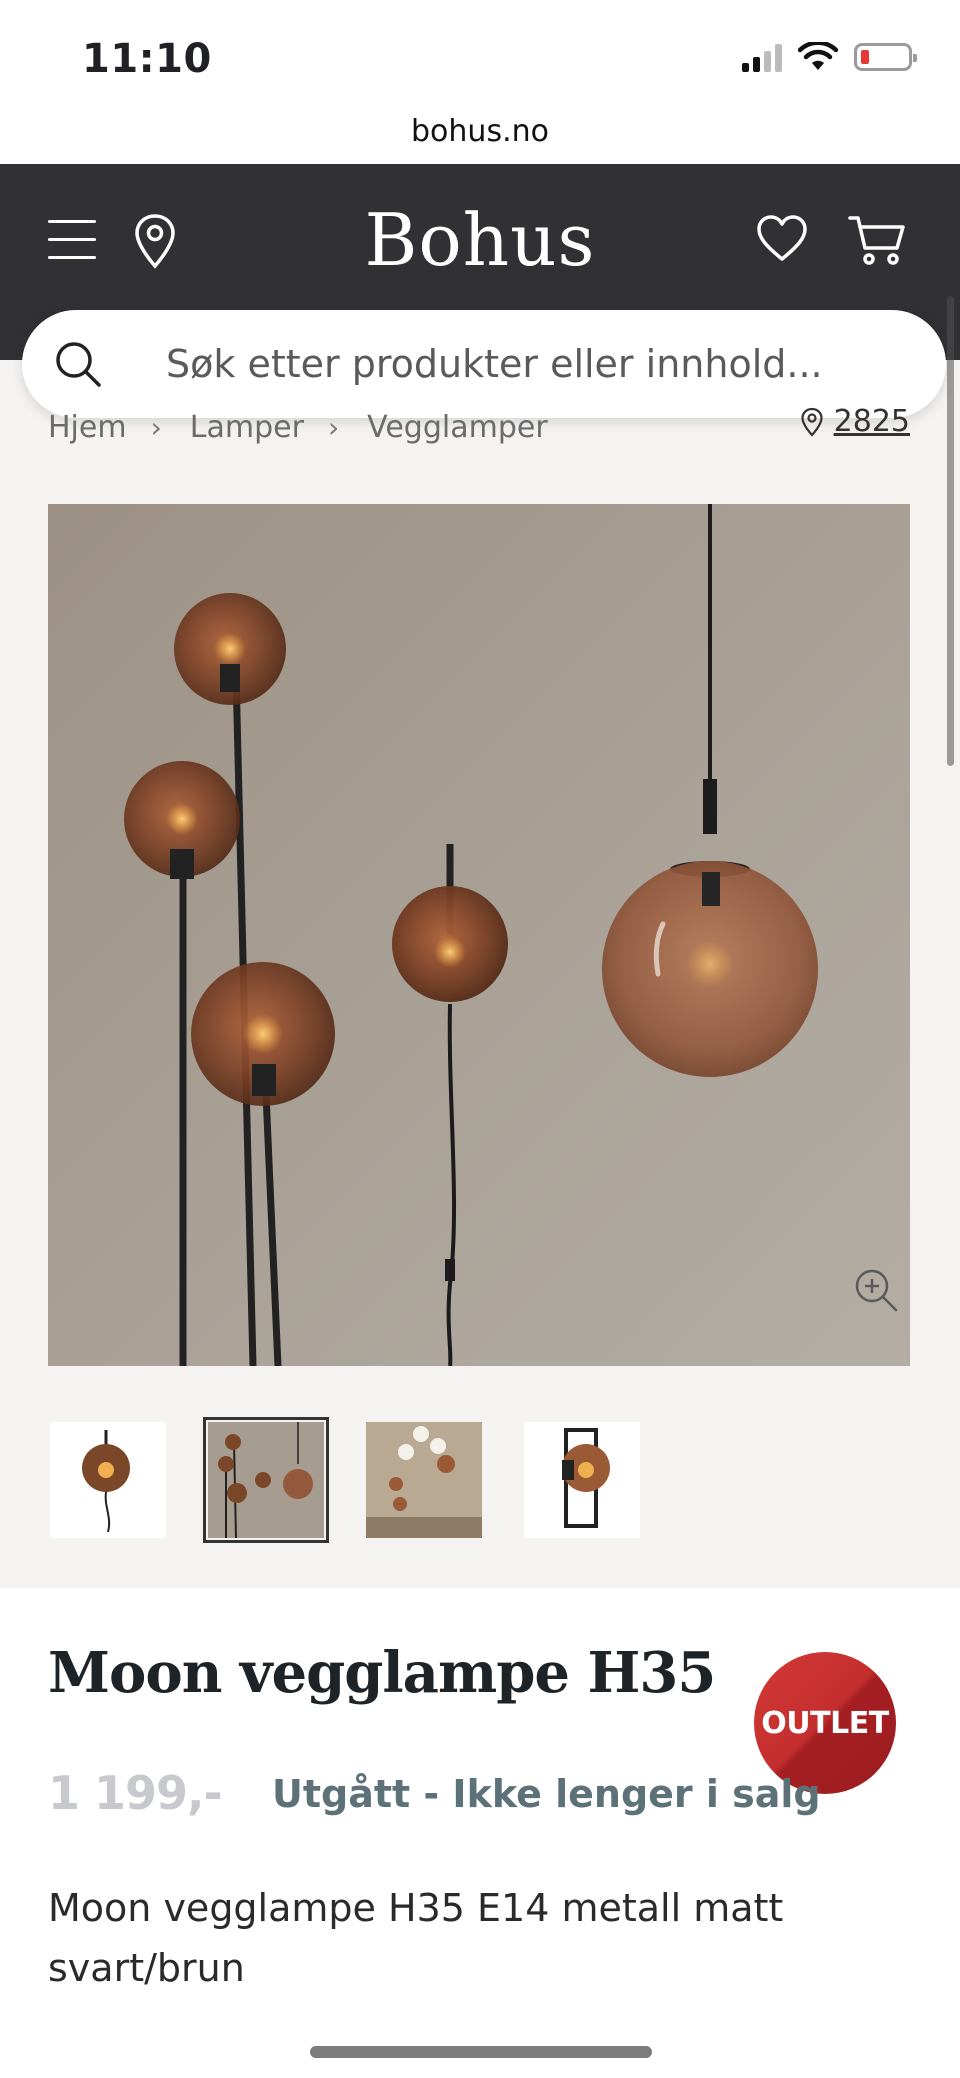 This screenshot has width=960, height=2078. What do you see at coordinates (546, 364) in the screenshot?
I see `search-input` at bounding box center [546, 364].